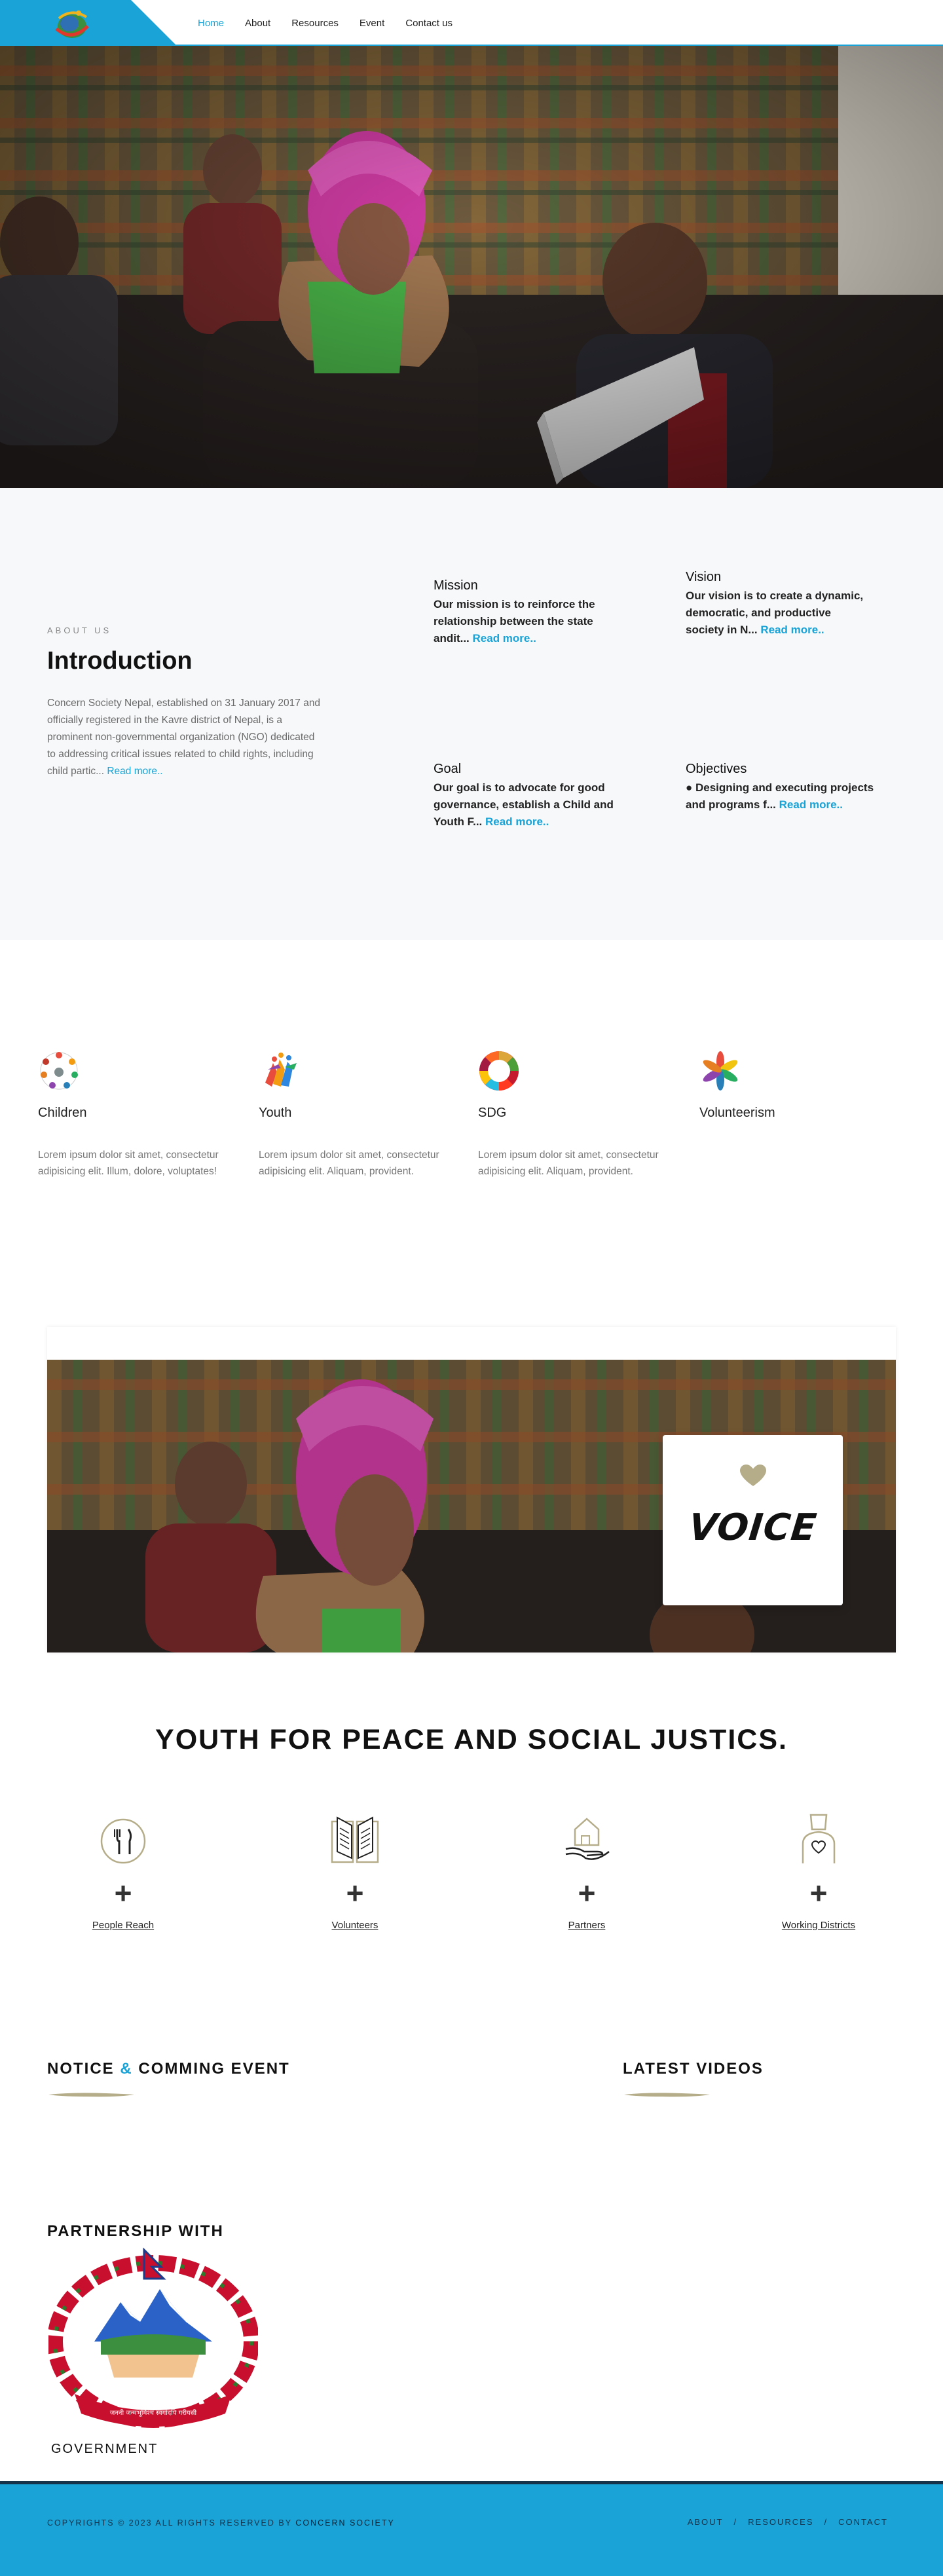 The width and height of the screenshot is (943, 2576). I want to click on videos-underline, so click(667, 2095).